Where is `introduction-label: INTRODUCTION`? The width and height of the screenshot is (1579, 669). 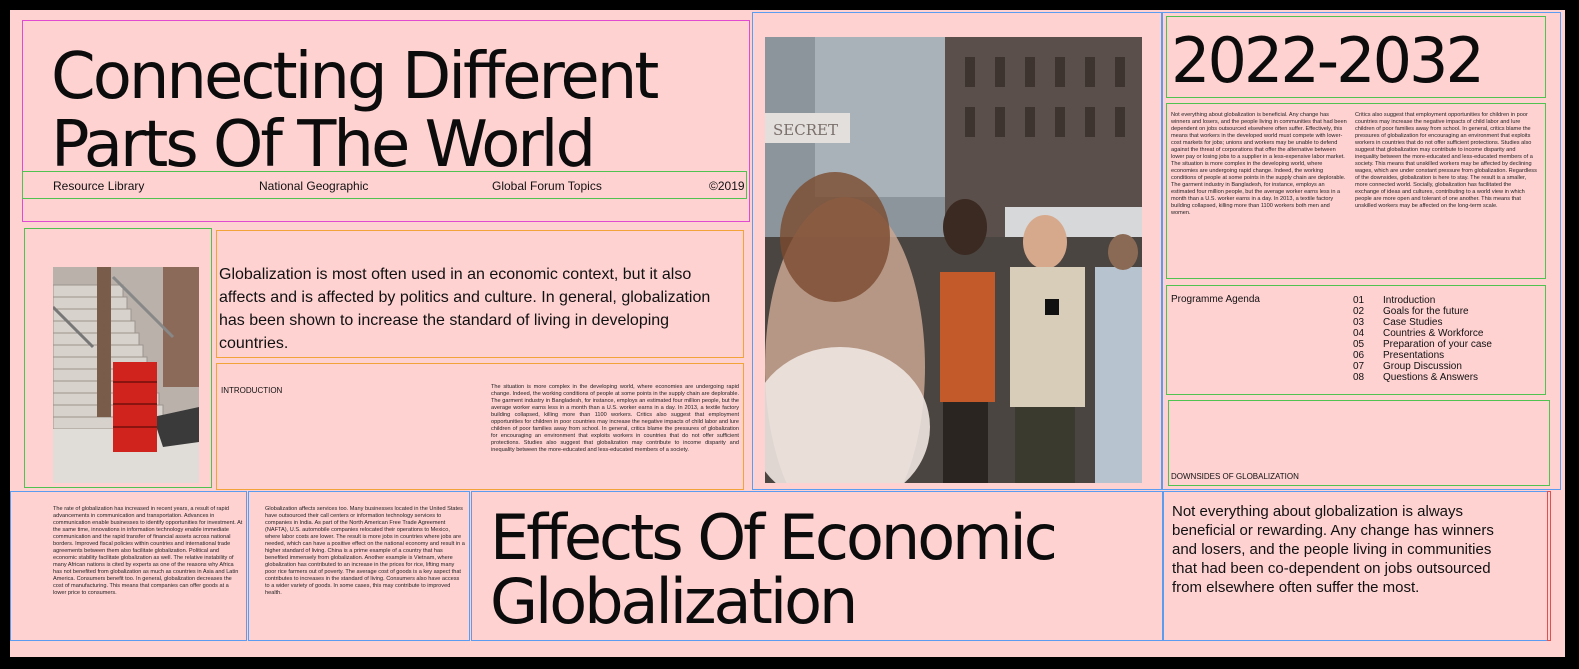 introduction-label: INTRODUCTION is located at coordinates (252, 390).